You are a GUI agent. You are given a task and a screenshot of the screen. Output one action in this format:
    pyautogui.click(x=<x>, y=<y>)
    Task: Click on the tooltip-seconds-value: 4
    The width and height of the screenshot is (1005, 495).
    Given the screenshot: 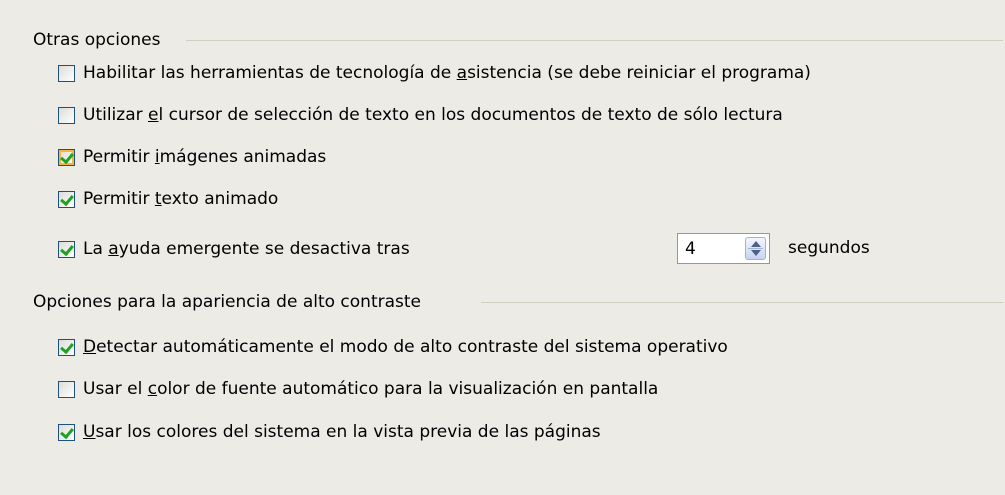 What is the action you would take?
    pyautogui.click(x=690, y=249)
    